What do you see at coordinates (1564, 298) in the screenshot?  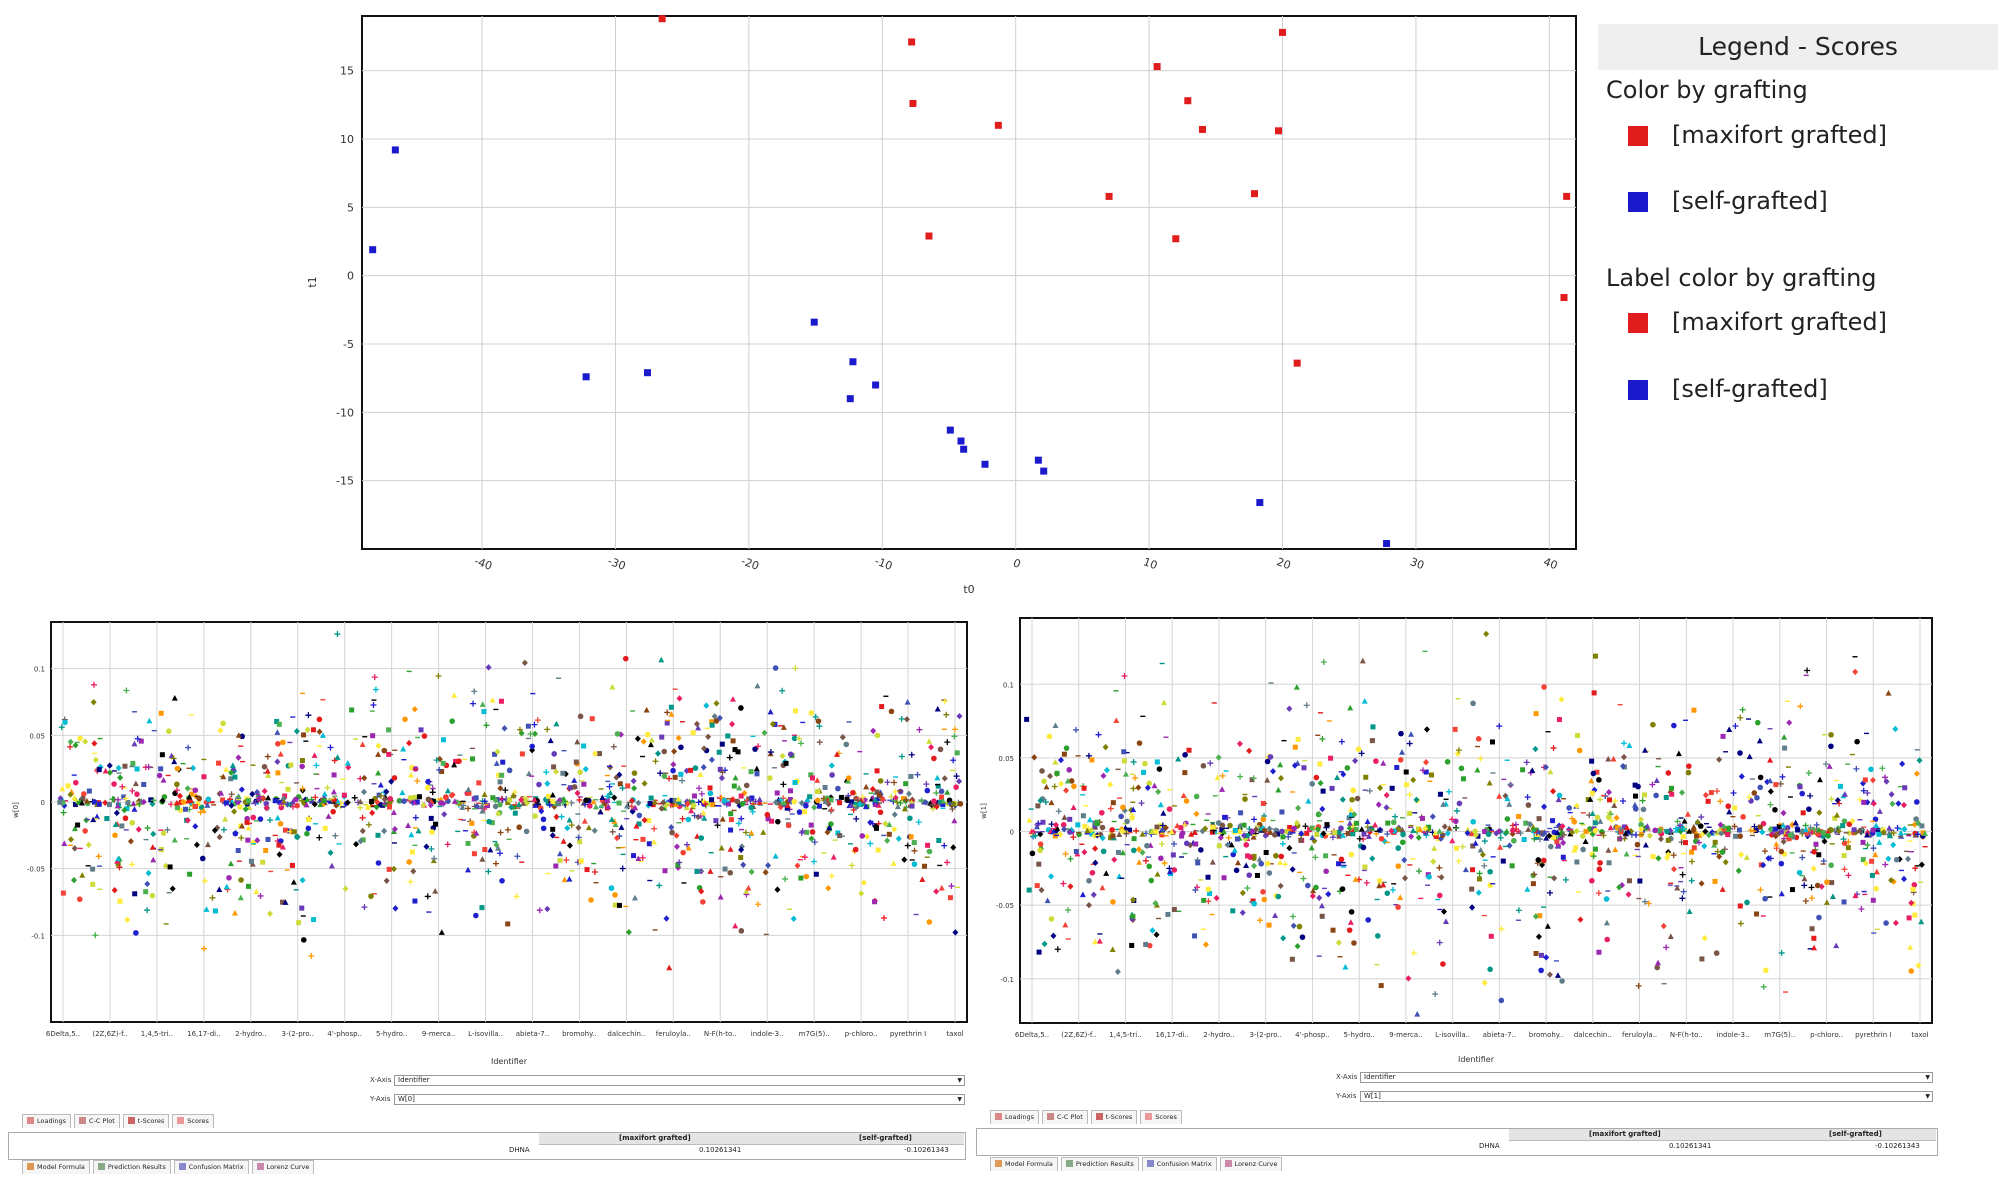 I see `maxifort-point` at bounding box center [1564, 298].